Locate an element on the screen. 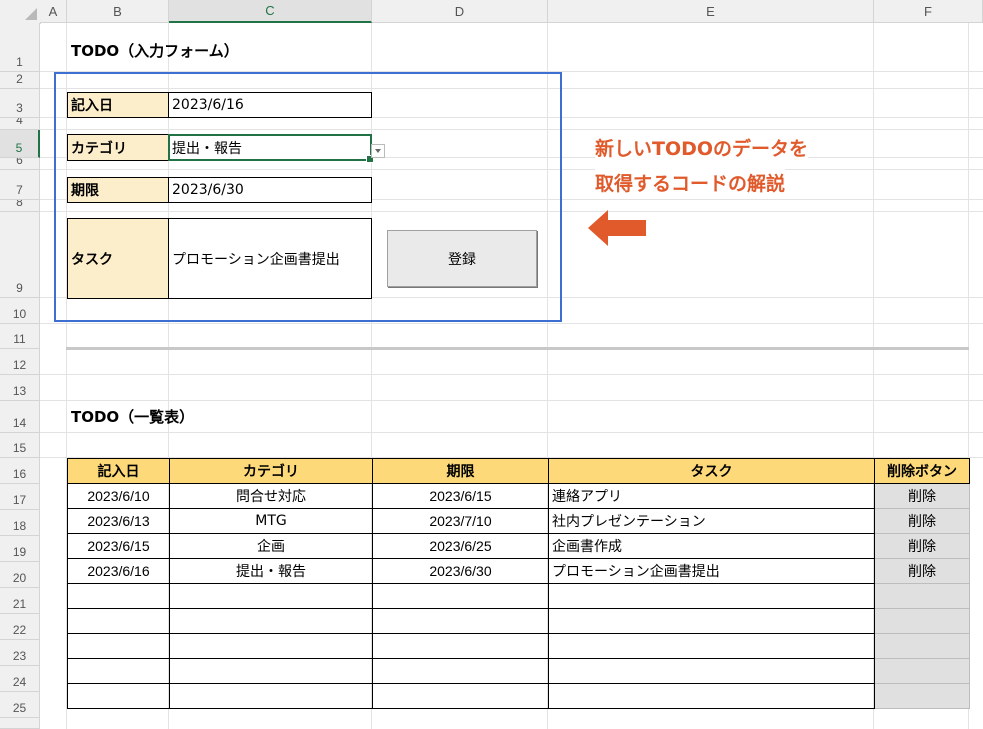  cell-date: 2023/6/16 is located at coordinates (118, 571).